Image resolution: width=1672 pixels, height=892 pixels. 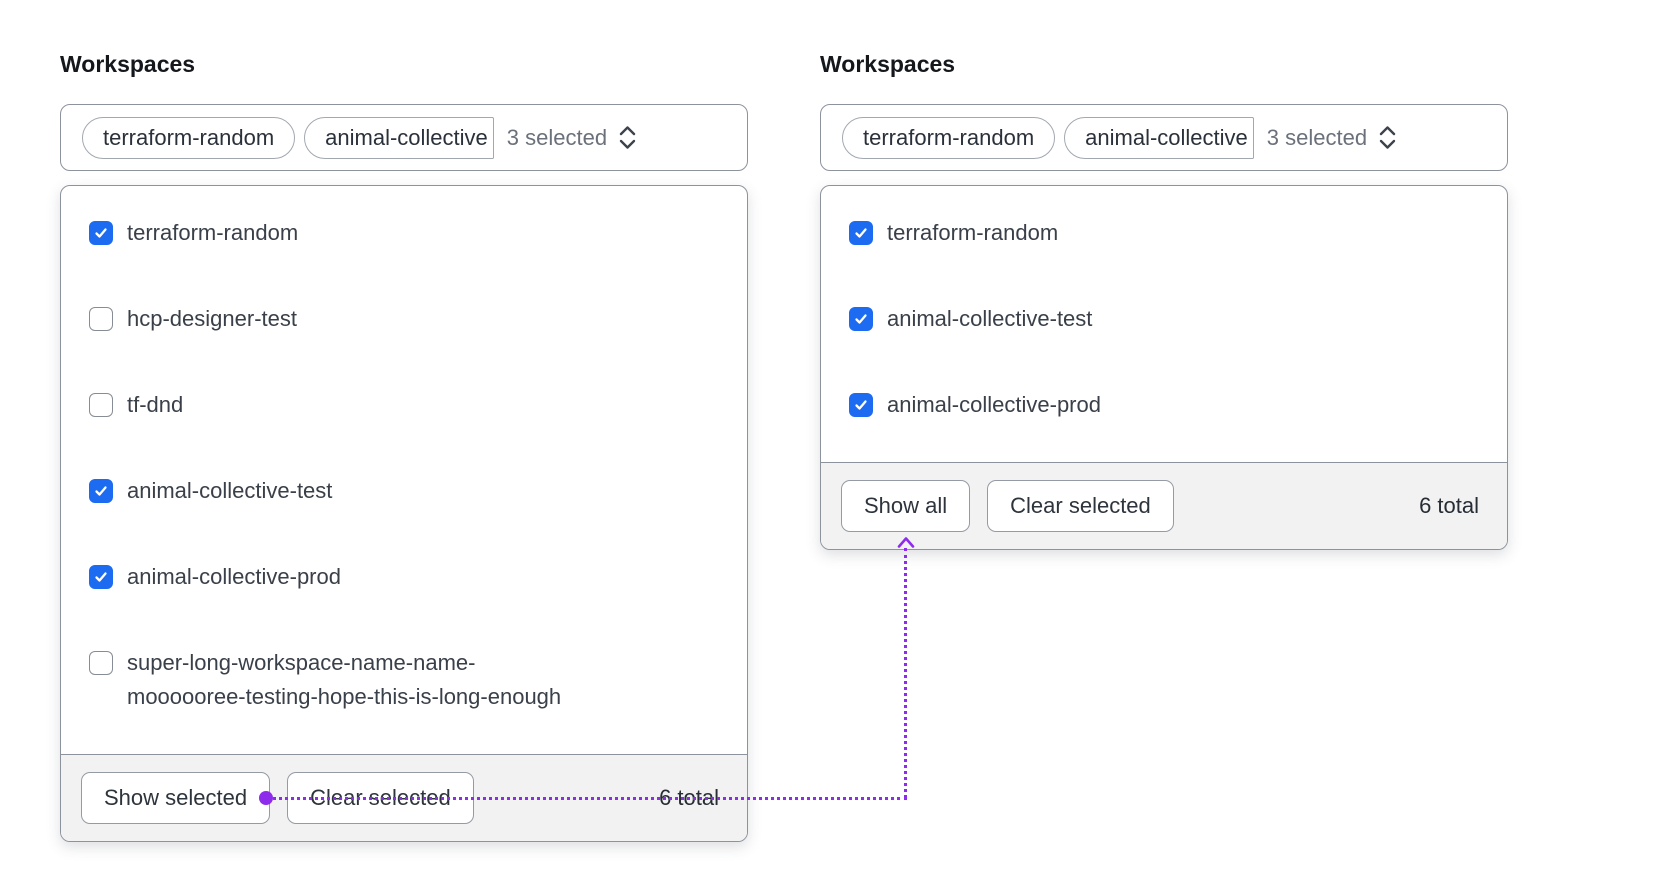 What do you see at coordinates (906, 673) in the screenshot?
I see `connector-vertical-line` at bounding box center [906, 673].